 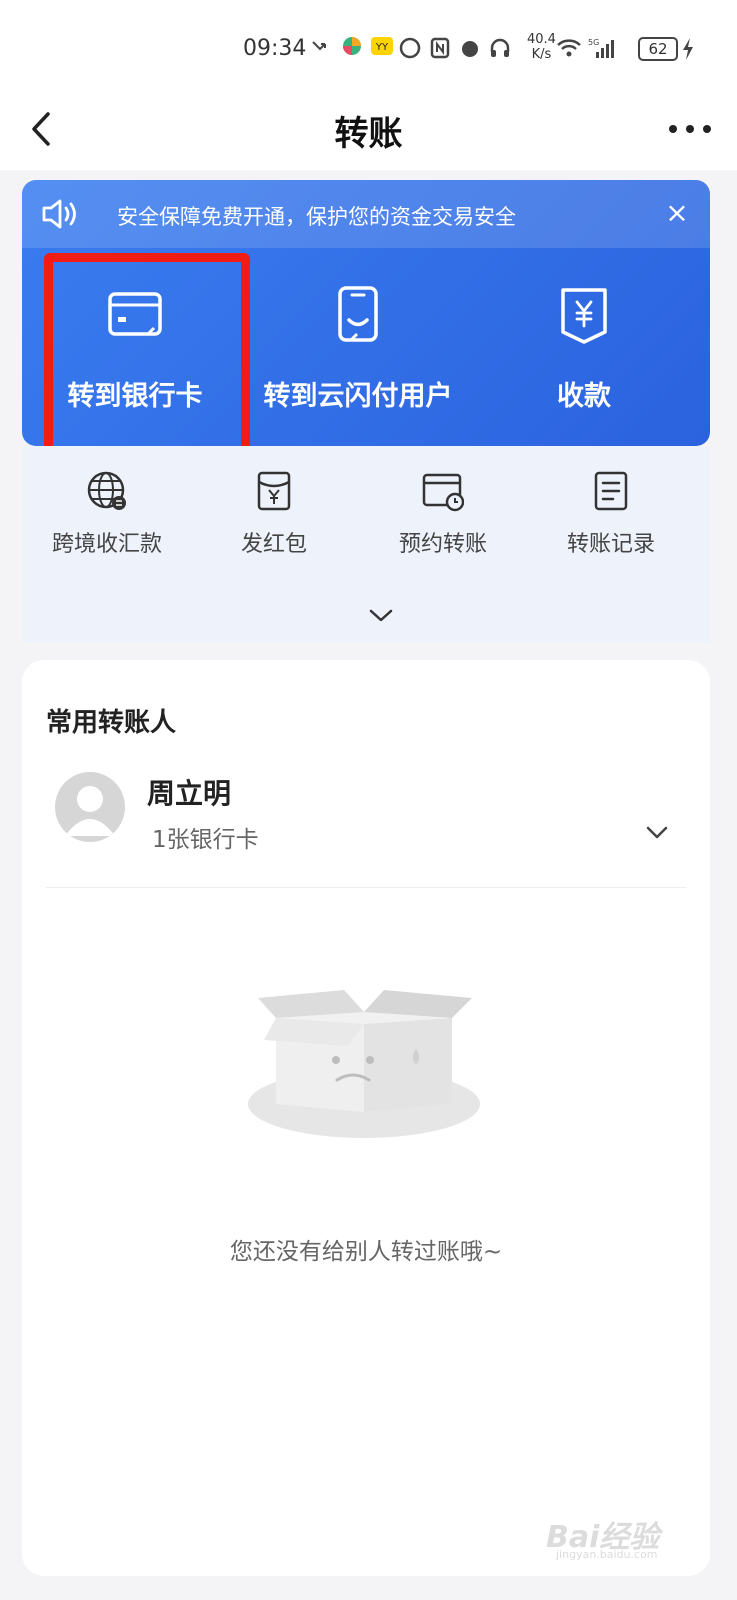 What do you see at coordinates (90, 811) in the screenshot?
I see `default-avatar-icon` at bounding box center [90, 811].